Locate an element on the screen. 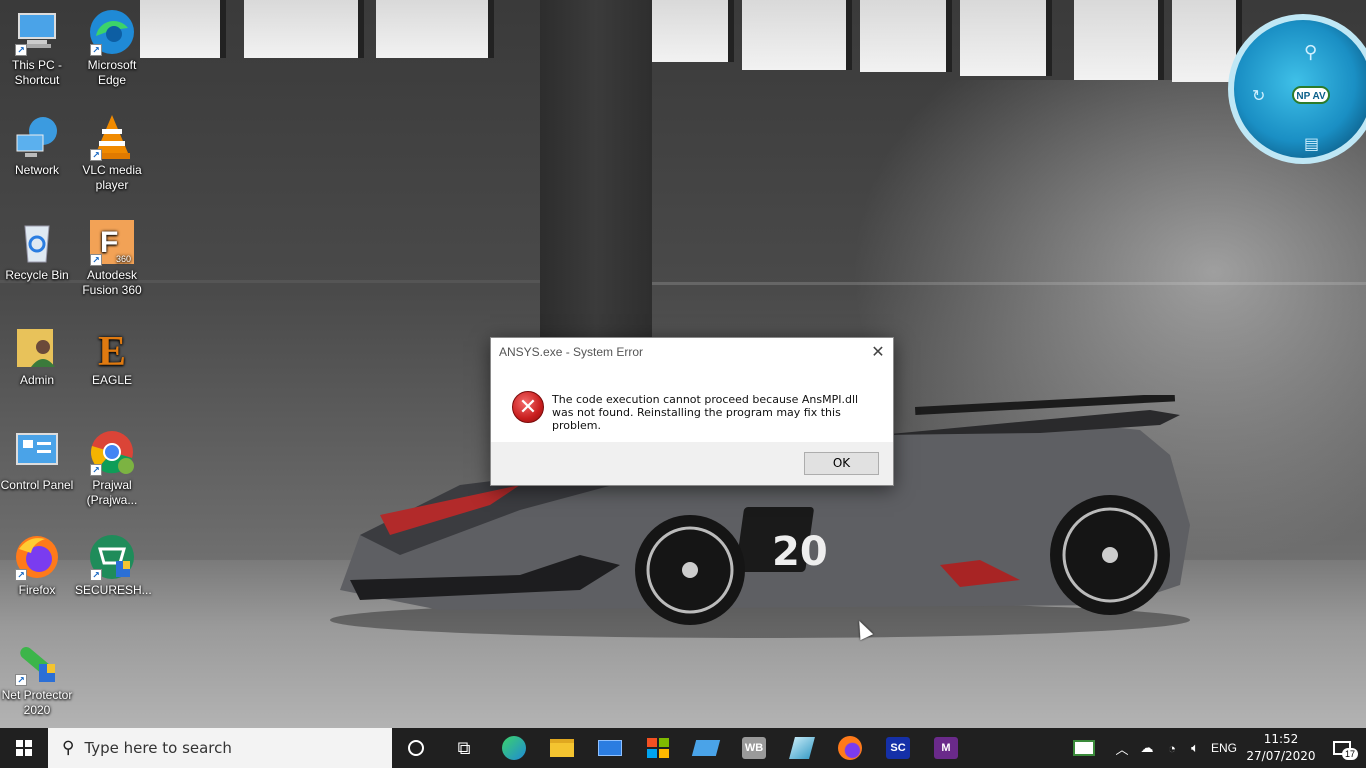 The height and width of the screenshot is (768, 1366). eagle-icon: E is located at coordinates (112, 349).